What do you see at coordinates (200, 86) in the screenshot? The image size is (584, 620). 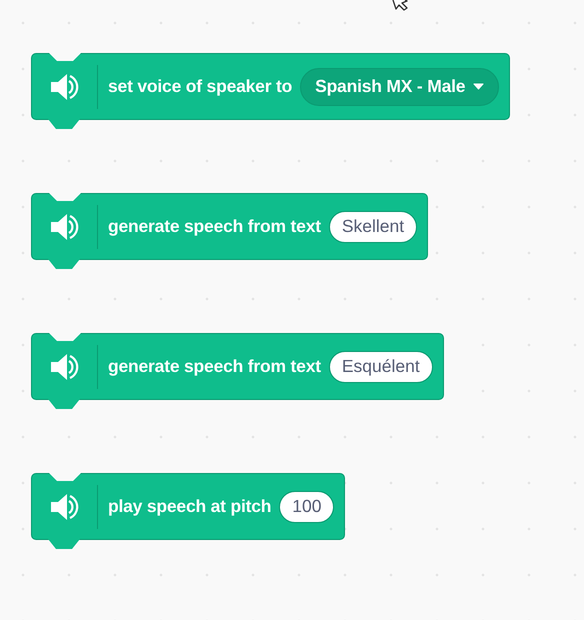 I see `block-label: set voice of speaker to` at bounding box center [200, 86].